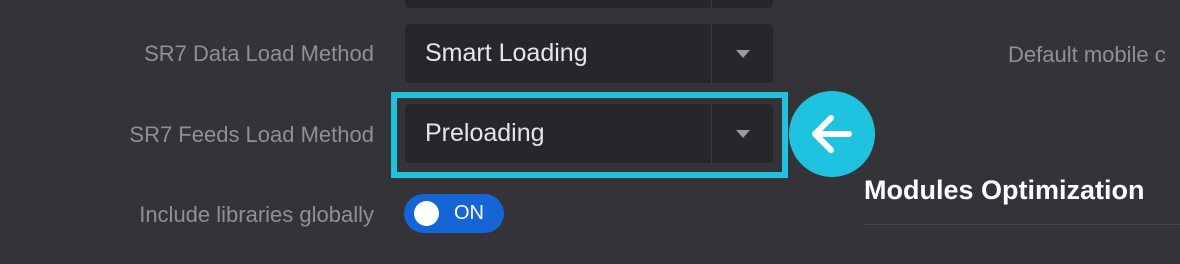 The height and width of the screenshot is (264, 1180). Describe the element at coordinates (506, 53) in the screenshot. I see `data-load-method-value: Smart Loading` at that location.